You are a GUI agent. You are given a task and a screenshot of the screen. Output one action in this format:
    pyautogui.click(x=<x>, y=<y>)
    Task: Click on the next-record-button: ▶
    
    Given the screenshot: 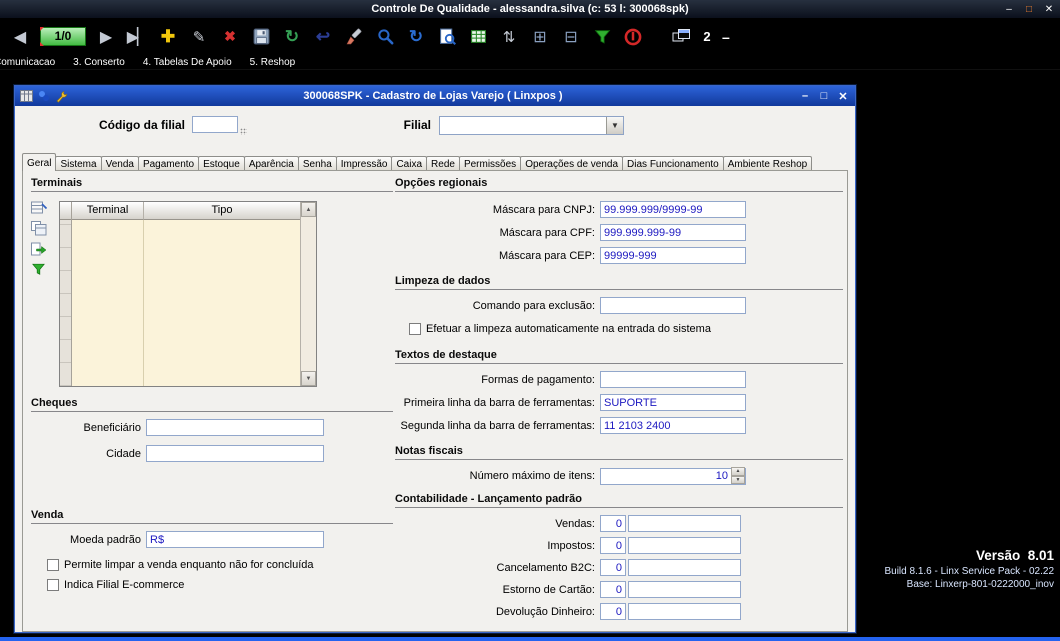 What is the action you would take?
    pyautogui.click(x=106, y=37)
    